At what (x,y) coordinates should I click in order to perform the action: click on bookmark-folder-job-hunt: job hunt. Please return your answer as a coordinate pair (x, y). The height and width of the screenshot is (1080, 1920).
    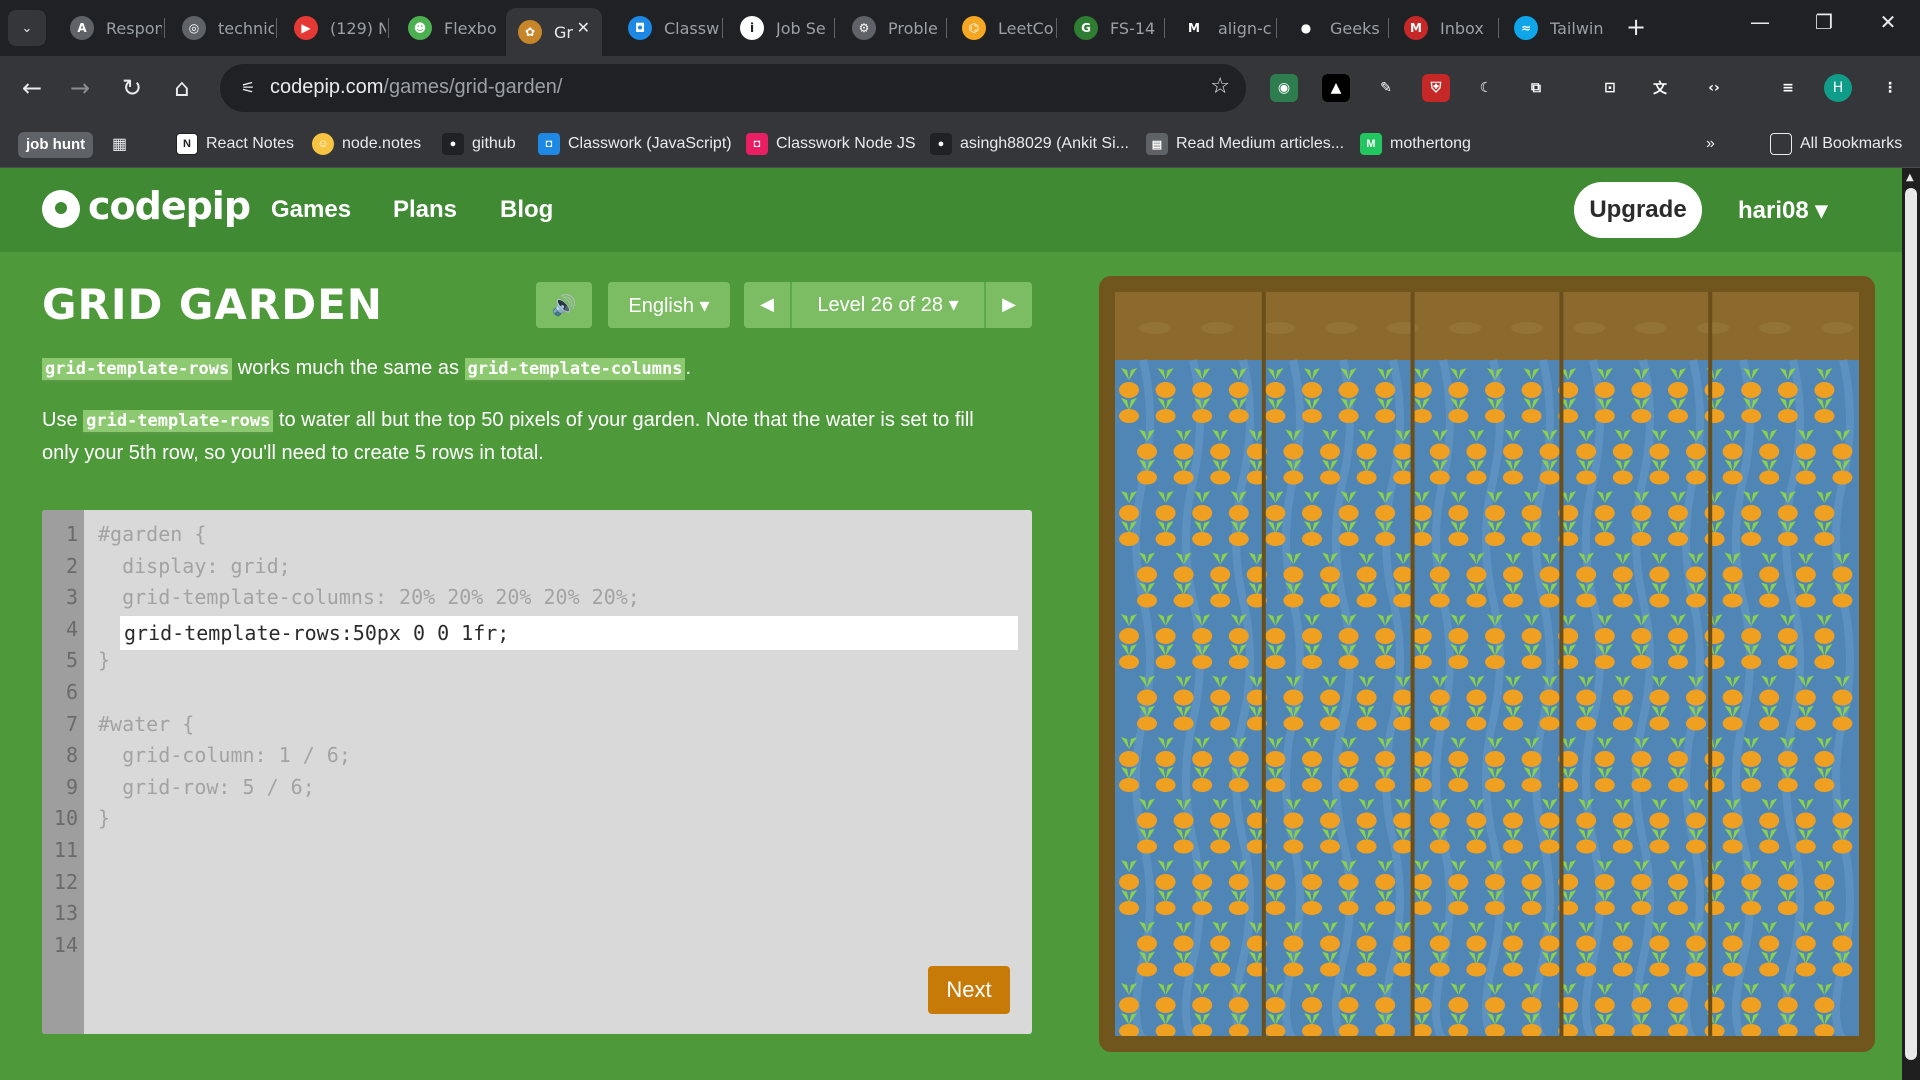
    Looking at the image, I should click on (56, 145).